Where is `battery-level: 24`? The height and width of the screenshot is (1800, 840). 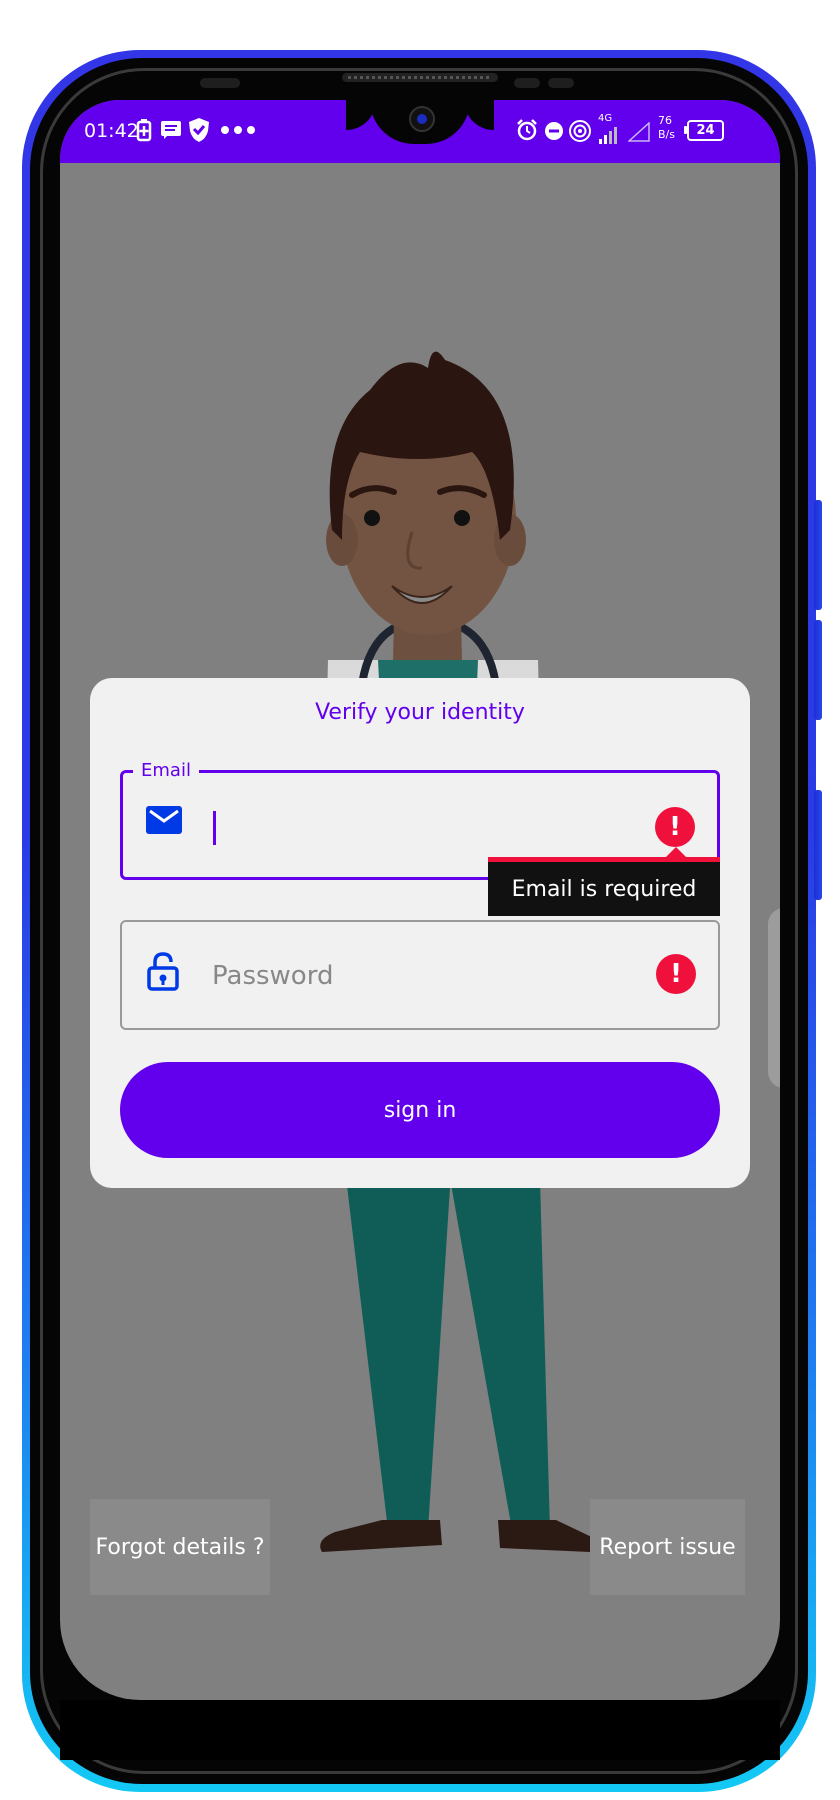
battery-level: 24 is located at coordinates (705, 130).